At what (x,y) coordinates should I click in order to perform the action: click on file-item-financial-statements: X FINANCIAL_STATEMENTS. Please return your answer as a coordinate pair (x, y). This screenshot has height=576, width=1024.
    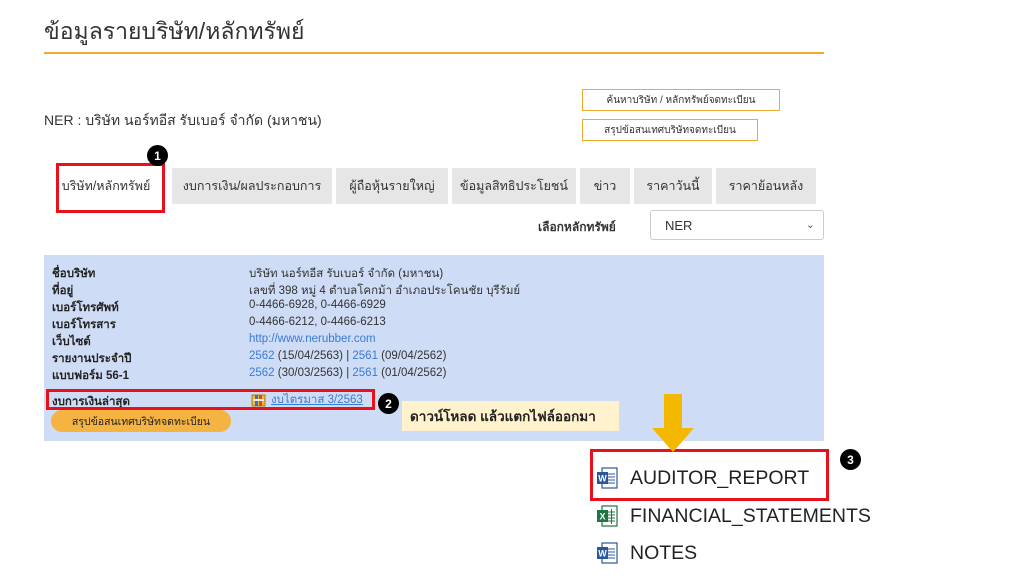
    Looking at the image, I should click on (733, 516).